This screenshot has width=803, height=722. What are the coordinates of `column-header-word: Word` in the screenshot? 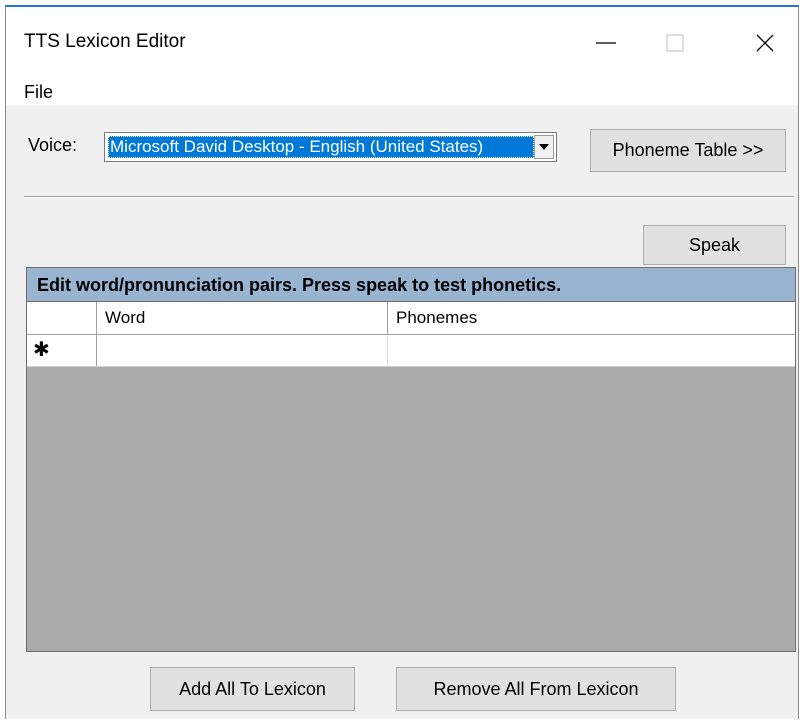 It's located at (242, 318).